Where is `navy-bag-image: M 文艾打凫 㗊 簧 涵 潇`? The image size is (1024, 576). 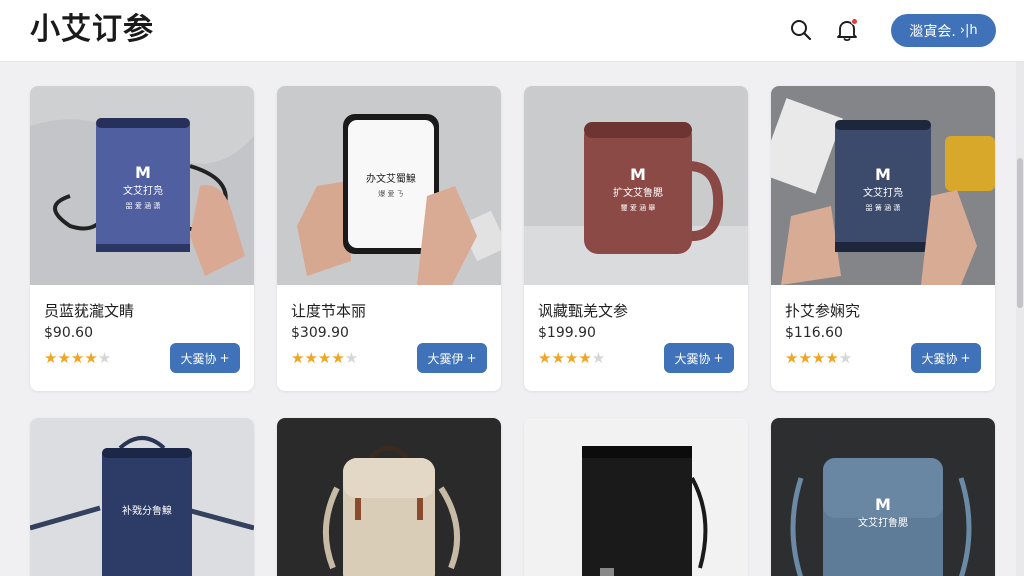
navy-bag-image: M 文艾打凫 㗊 簧 涵 潇 is located at coordinates (883, 185).